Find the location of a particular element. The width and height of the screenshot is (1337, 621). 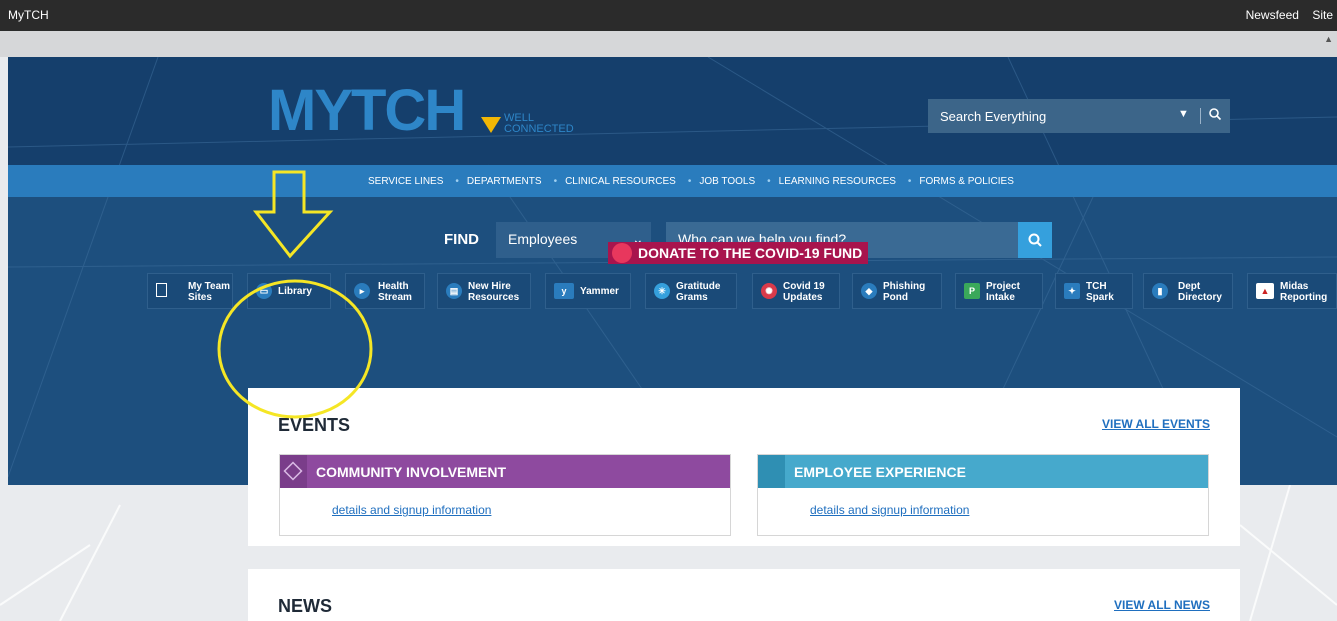

news-panel: NEWS VIEW ALL NEWS is located at coordinates (744, 595).